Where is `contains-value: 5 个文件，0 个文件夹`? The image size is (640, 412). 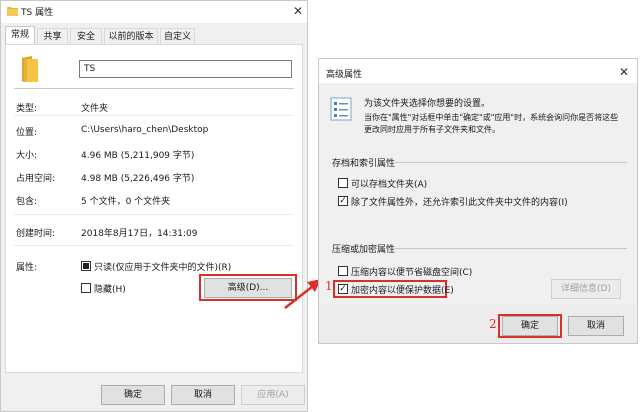
contains-value: 5 个文件，0 个文件夹 is located at coordinates (126, 202).